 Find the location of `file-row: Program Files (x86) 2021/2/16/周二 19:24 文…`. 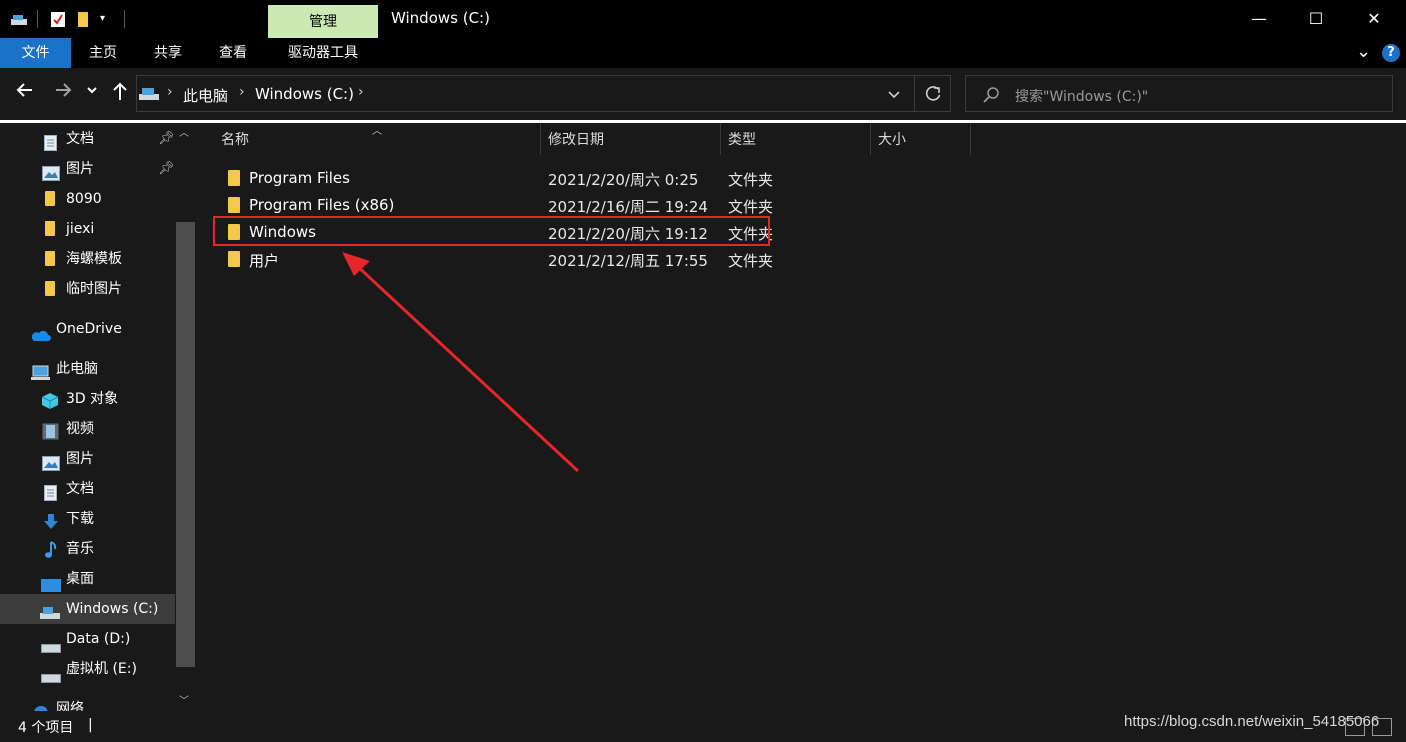

file-row: Program Files (x86) 2021/2/16/周二 19:24 文… is located at coordinates (494, 205).